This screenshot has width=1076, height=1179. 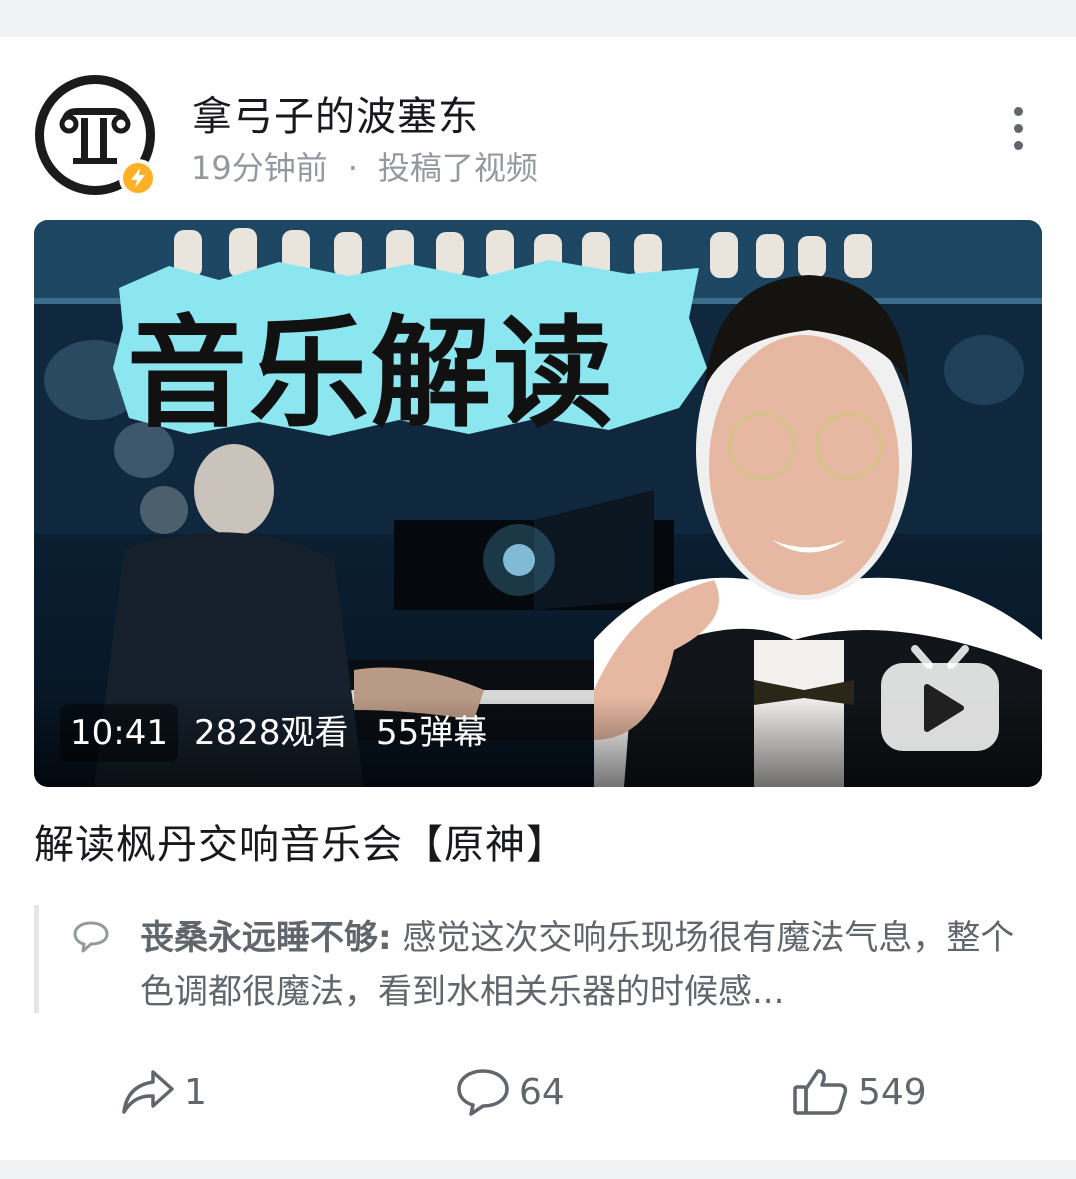 I want to click on post-action-text: 投稿了视频, so click(x=457, y=168).